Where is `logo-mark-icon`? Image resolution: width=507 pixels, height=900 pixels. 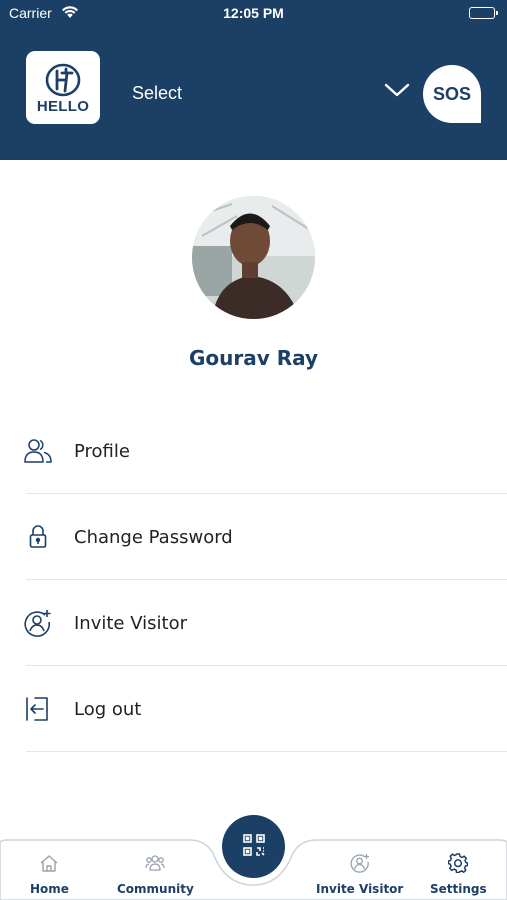 logo-mark-icon is located at coordinates (63, 79).